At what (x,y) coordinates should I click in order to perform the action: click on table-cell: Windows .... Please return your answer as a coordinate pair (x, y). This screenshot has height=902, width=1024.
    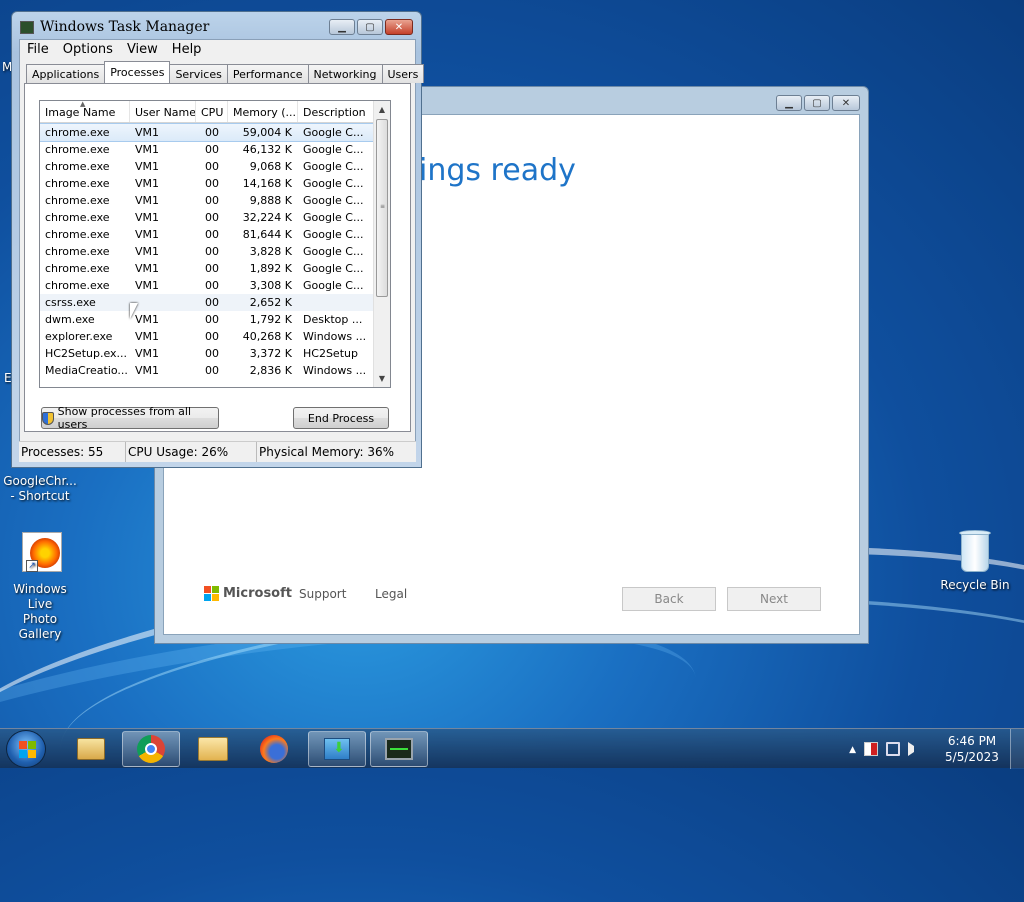
    Looking at the image, I should click on (335, 336).